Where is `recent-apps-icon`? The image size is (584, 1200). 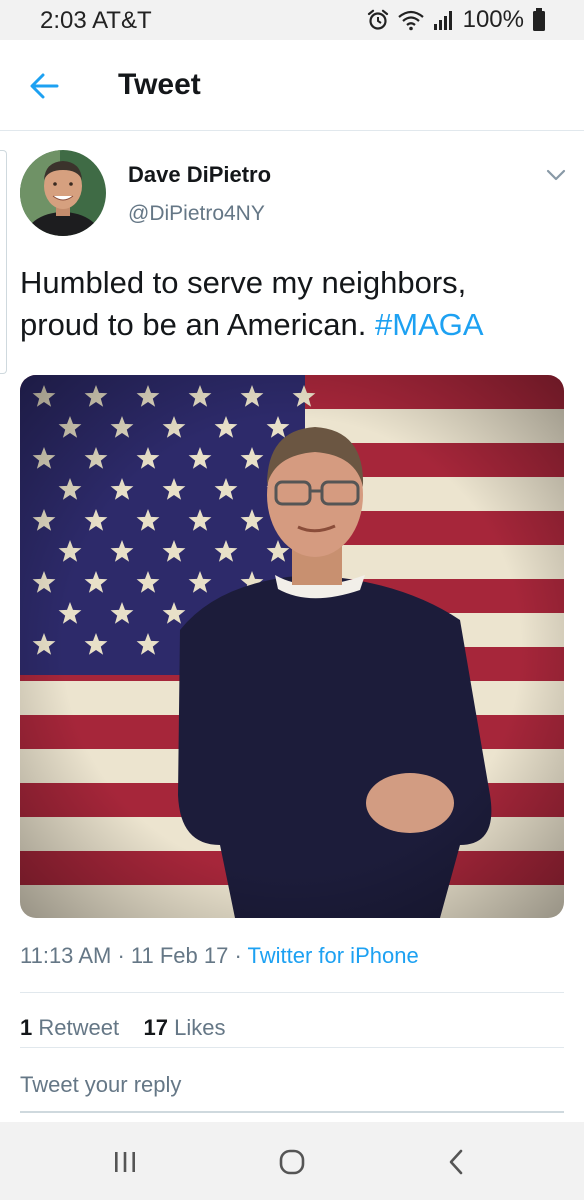 recent-apps-icon is located at coordinates (125, 1162).